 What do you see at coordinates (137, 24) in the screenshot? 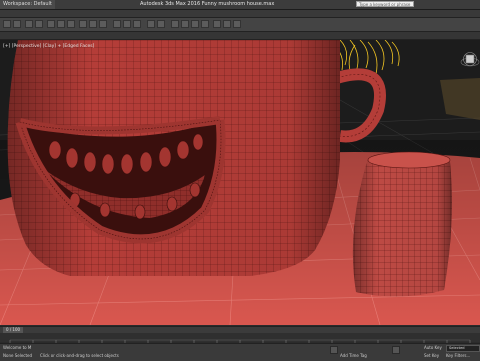
I see `percent-snap-icon` at bounding box center [137, 24].